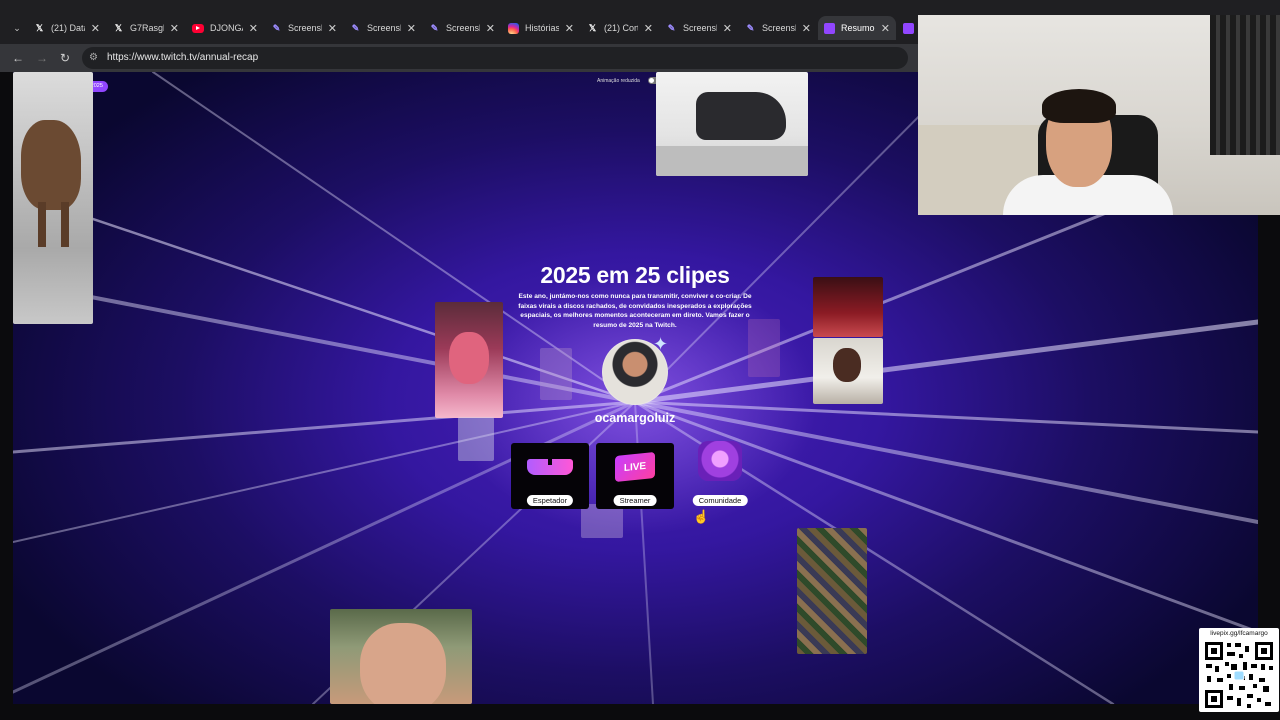 This screenshot has height=720, width=1280. I want to click on shoe-figure, so click(741, 116).